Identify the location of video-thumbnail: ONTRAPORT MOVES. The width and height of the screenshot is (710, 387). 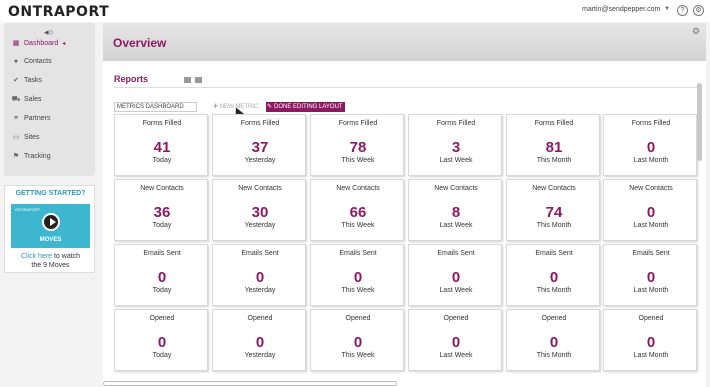
(50, 226).